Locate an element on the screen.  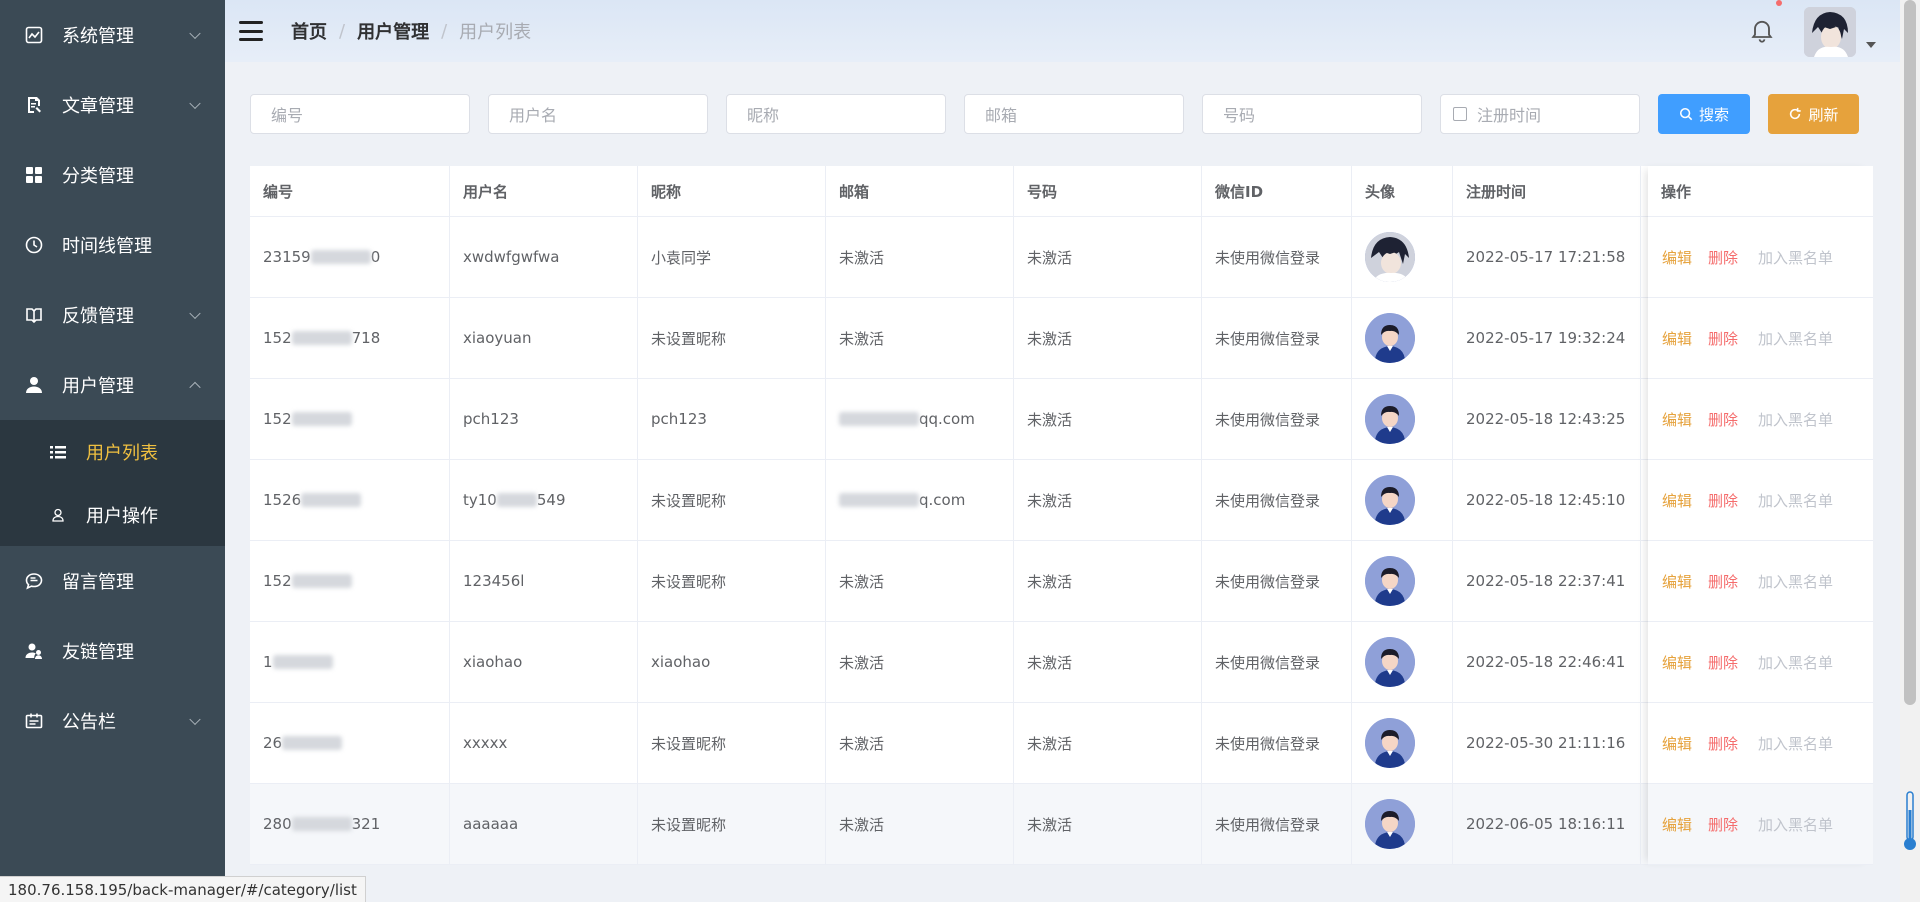
sidebar-item-label: 文章管理 is located at coordinates (98, 106).